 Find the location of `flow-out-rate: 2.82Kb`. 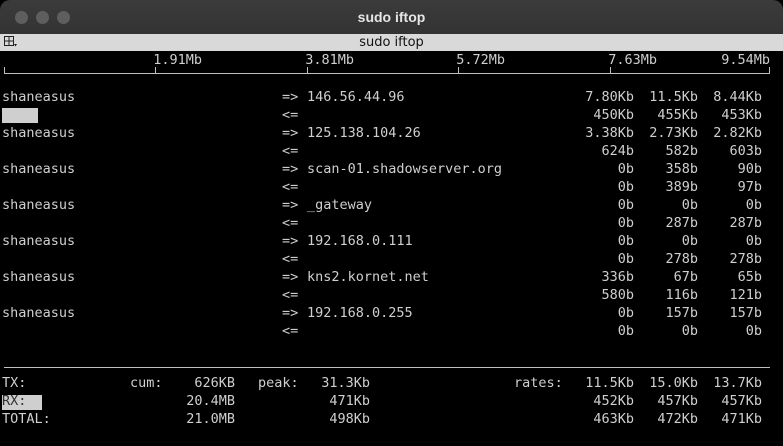

flow-out-rate: 2.82Kb is located at coordinates (737, 133).